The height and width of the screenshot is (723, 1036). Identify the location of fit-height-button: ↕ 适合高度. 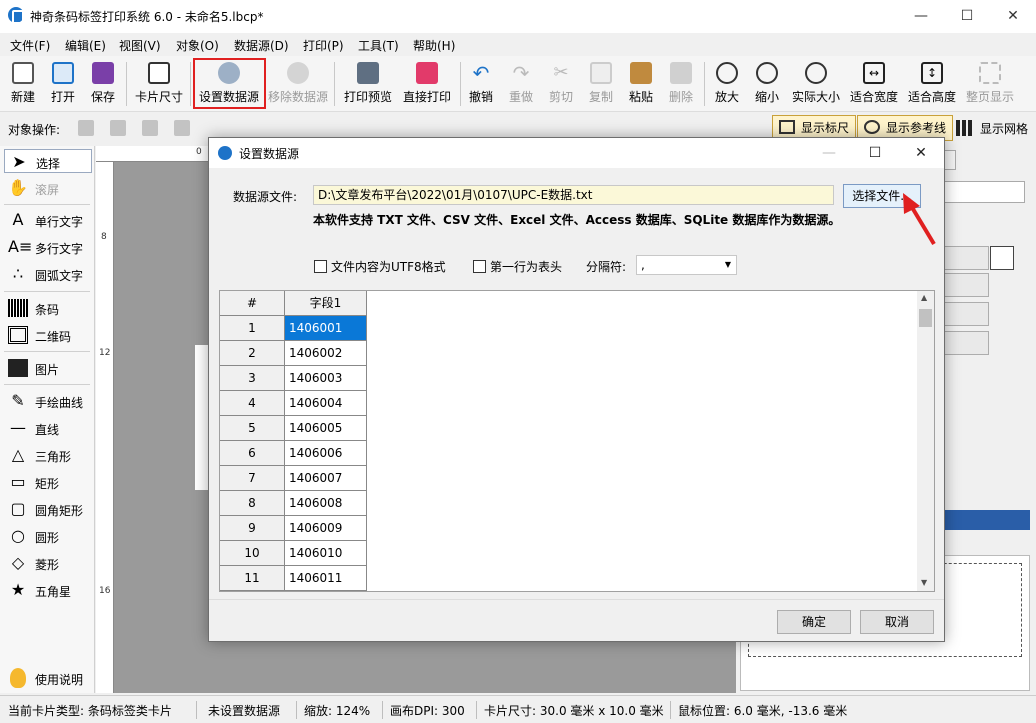
(932, 84).